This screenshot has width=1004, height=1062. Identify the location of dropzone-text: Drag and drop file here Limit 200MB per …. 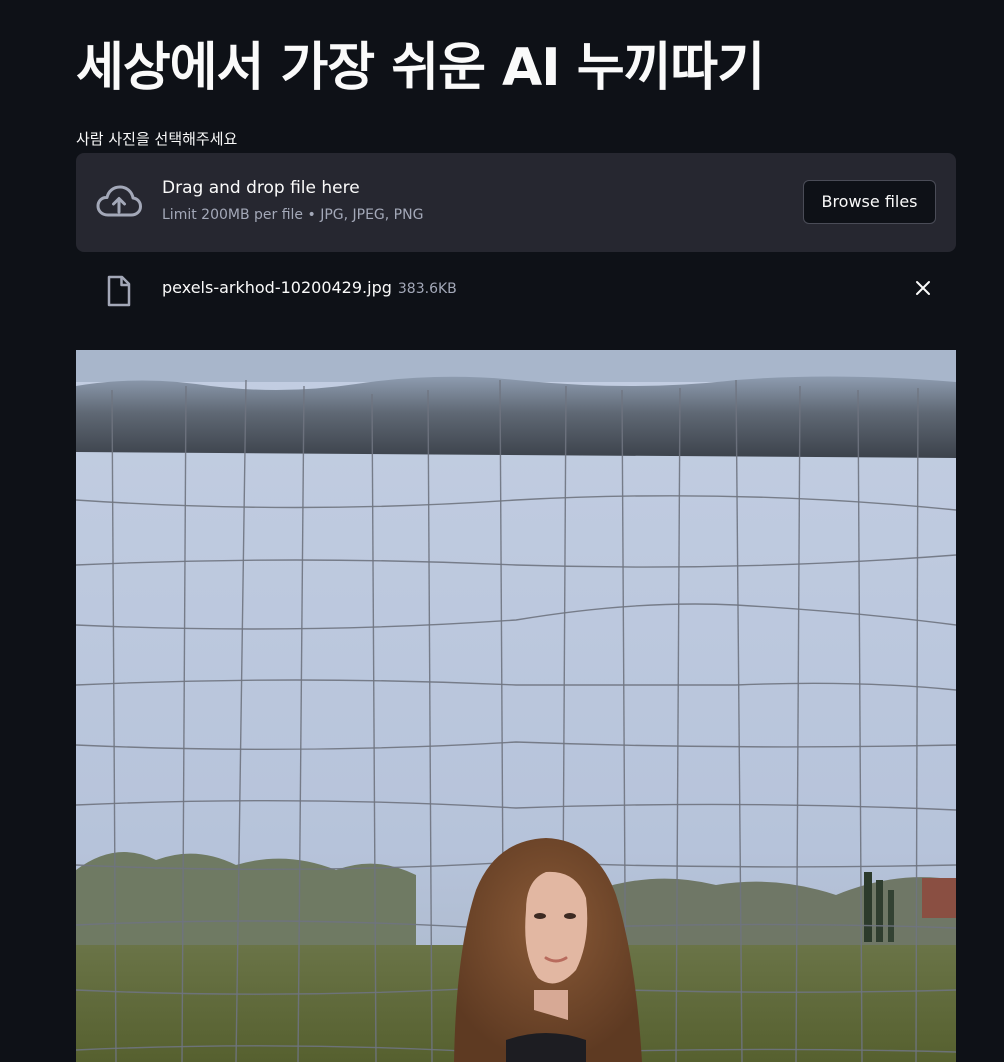
(292, 200).